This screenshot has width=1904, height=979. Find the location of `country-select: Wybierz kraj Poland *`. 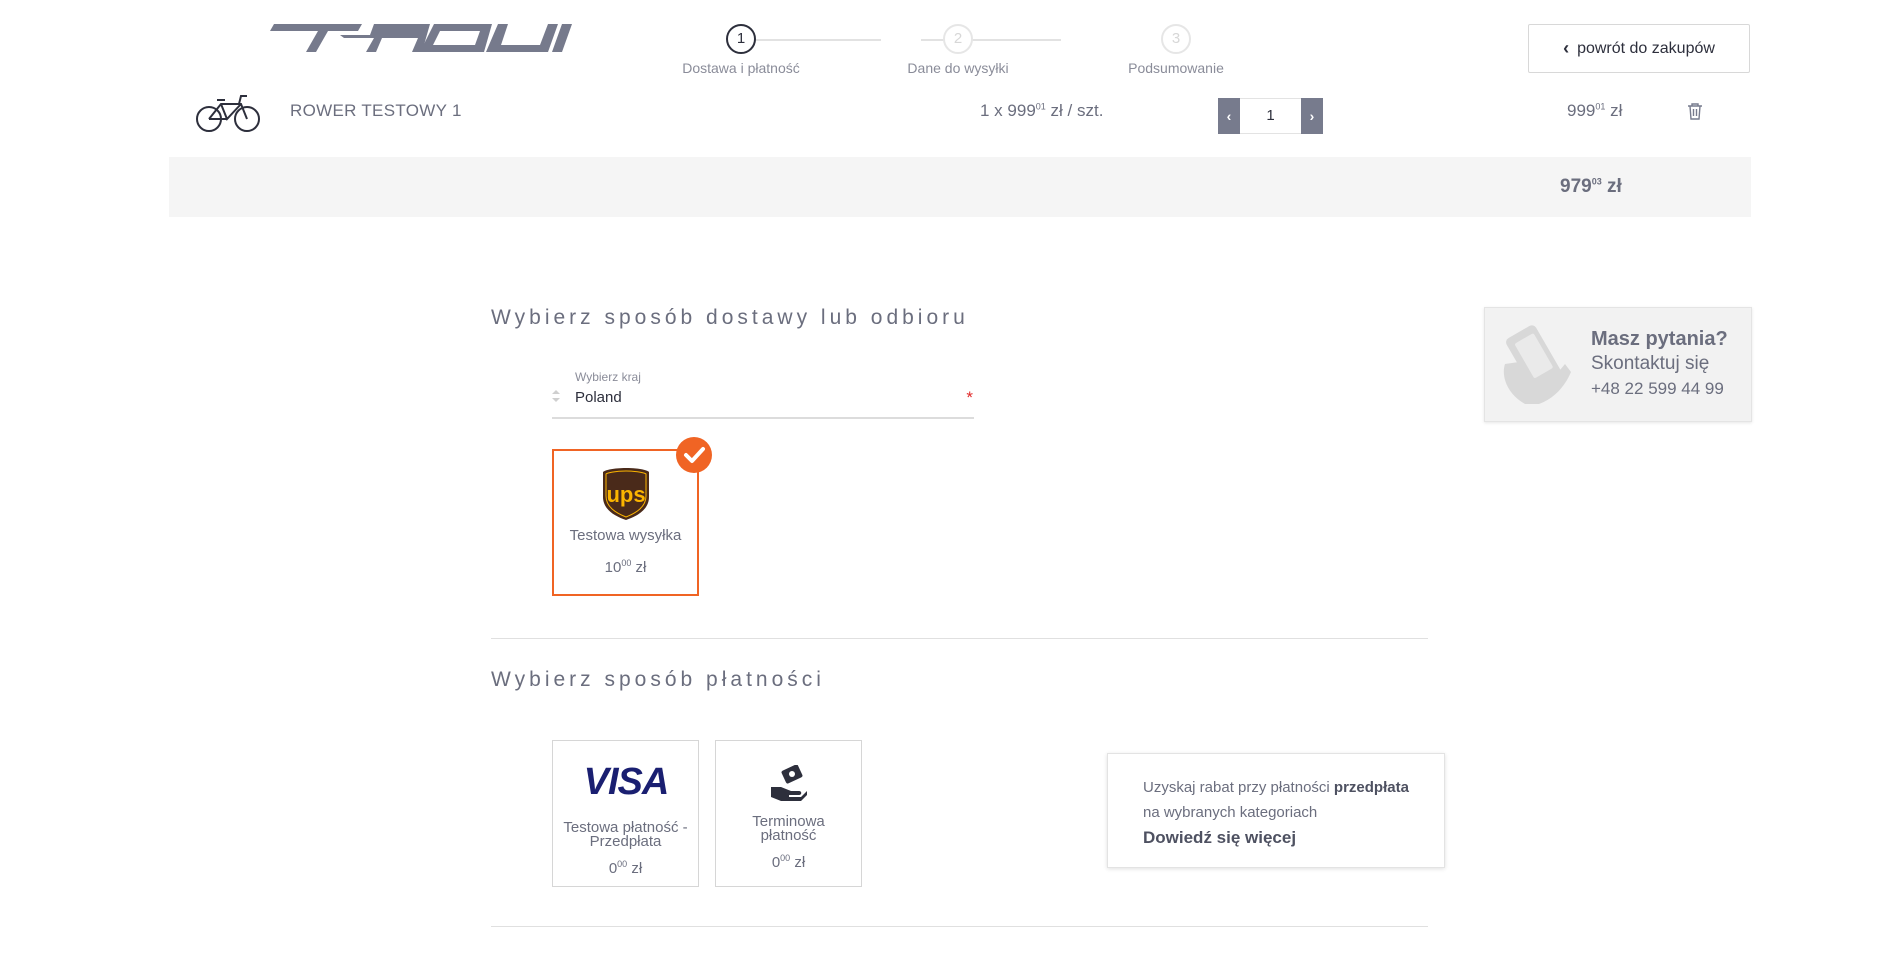

country-select: Wybierz kraj Poland * is located at coordinates (763, 393).